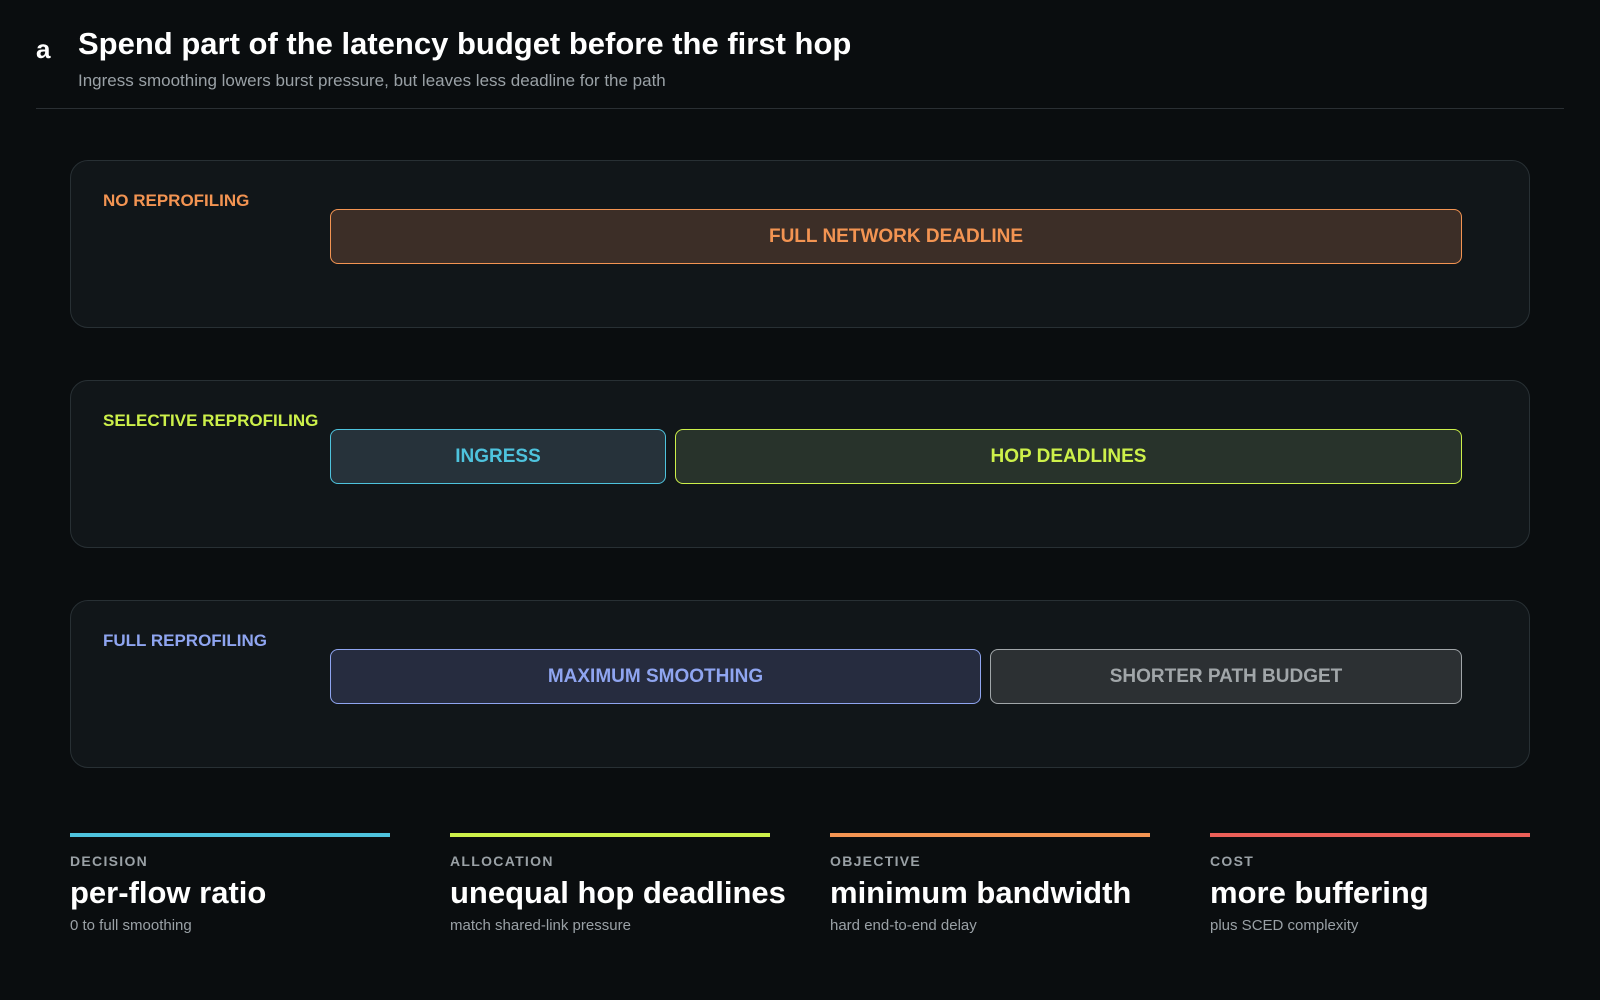 The image size is (1600, 1000). What do you see at coordinates (1319, 892) in the screenshot?
I see `metric-value: more buffering` at bounding box center [1319, 892].